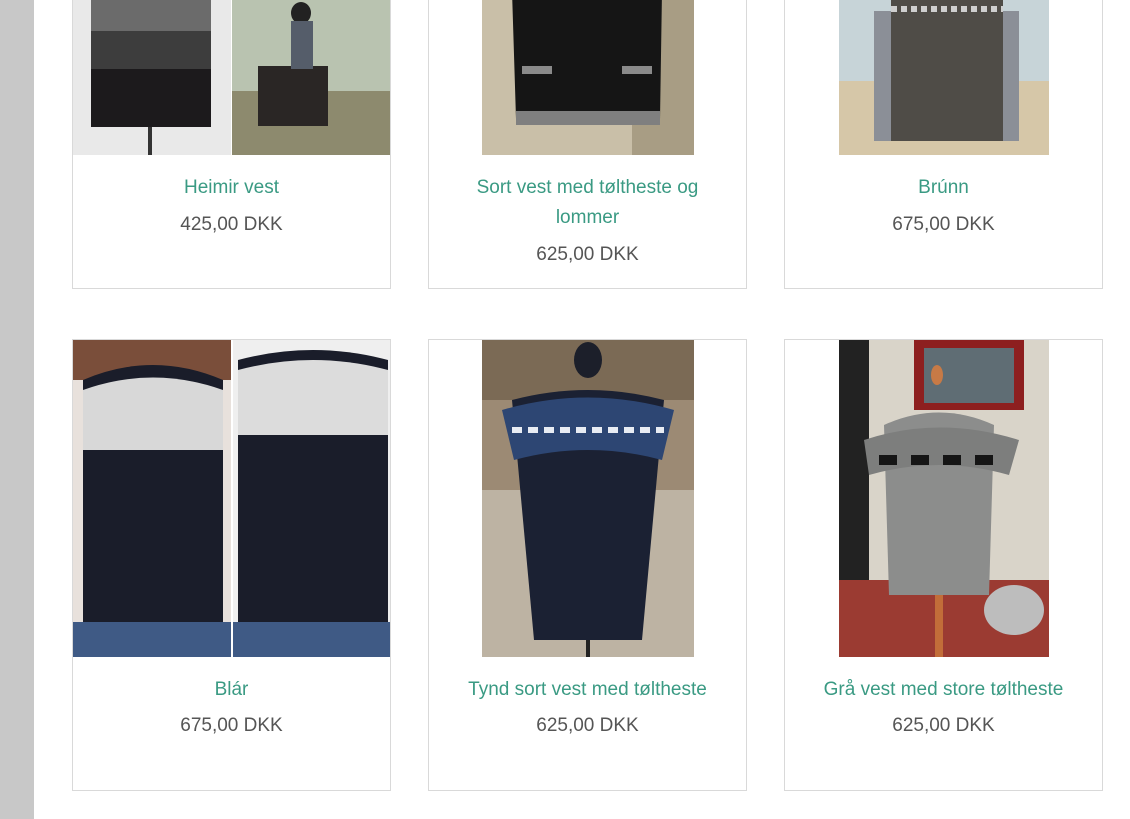 The image size is (1130, 819). Describe the element at coordinates (587, 203) in the screenshot. I see `product-title: Sort vest med tøltheste og lommer` at that location.